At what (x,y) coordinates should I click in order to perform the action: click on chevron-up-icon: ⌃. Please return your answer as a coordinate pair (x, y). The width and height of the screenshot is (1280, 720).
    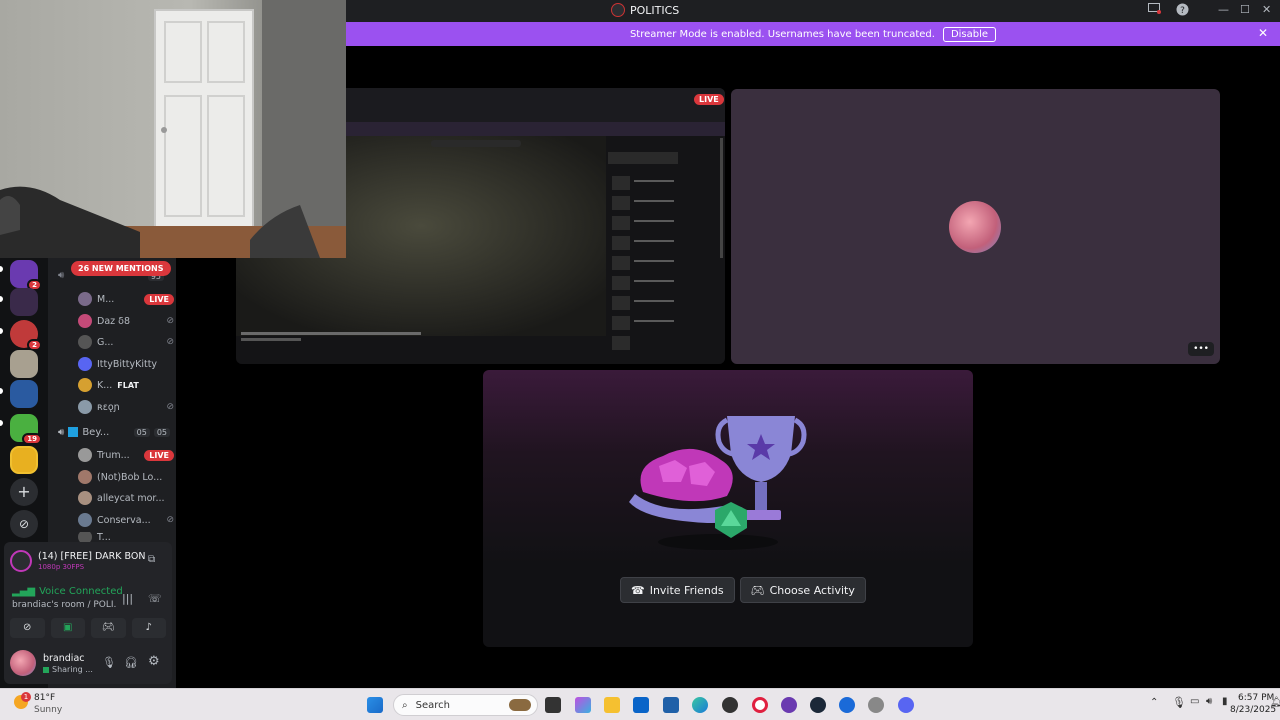
    Looking at the image, I should click on (1154, 702).